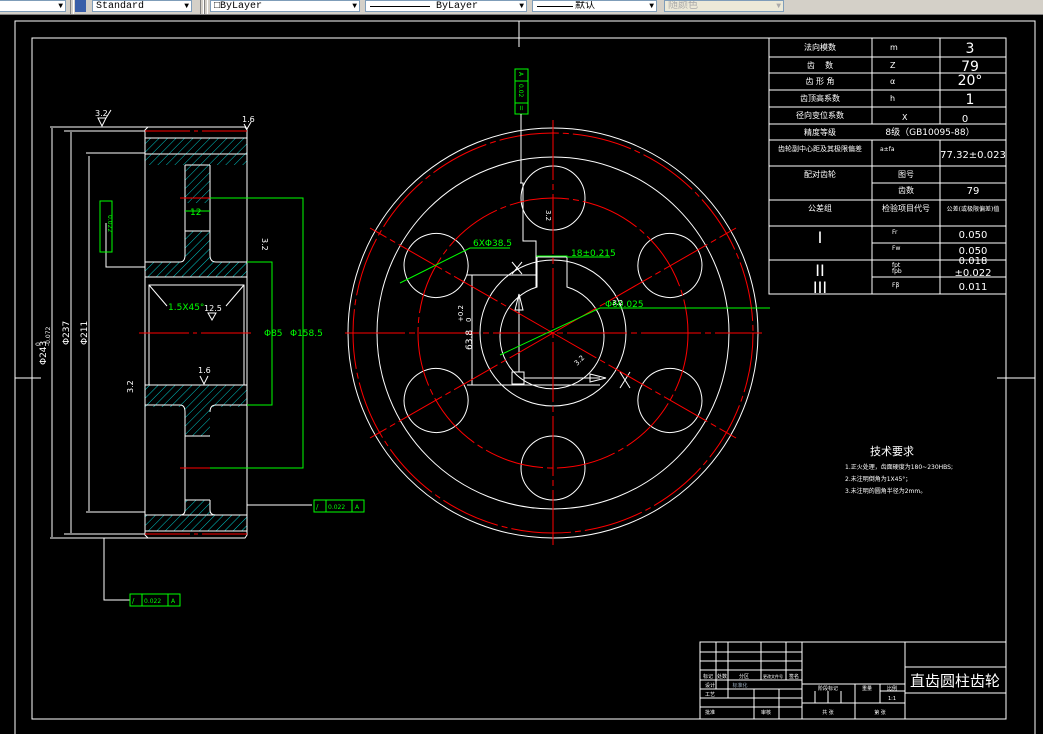 This screenshot has width=1043, height=734. Describe the element at coordinates (880, 712) in the screenshot. I see `svg-text: 第 张` at that location.